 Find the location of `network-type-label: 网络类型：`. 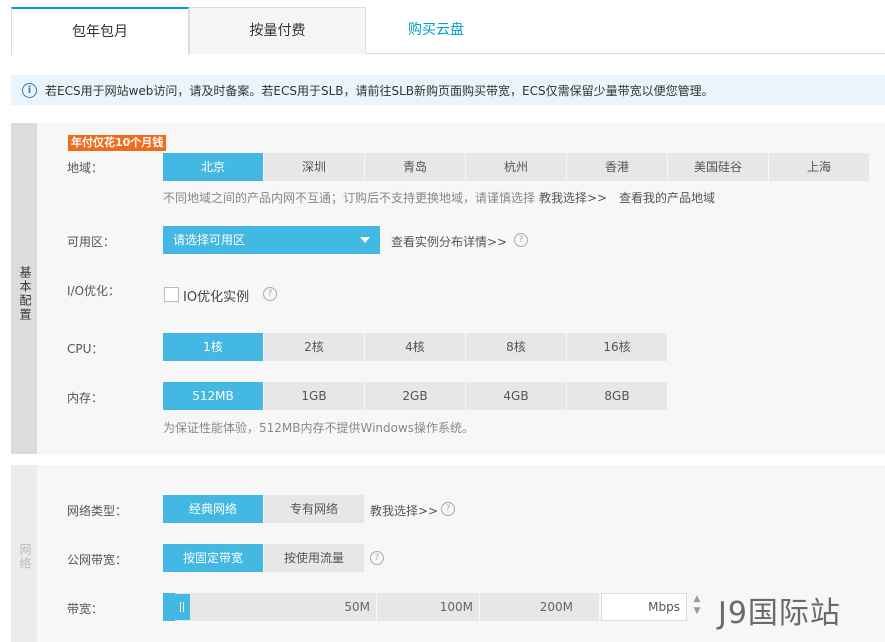

network-type-label: 网络类型： is located at coordinates (97, 511).